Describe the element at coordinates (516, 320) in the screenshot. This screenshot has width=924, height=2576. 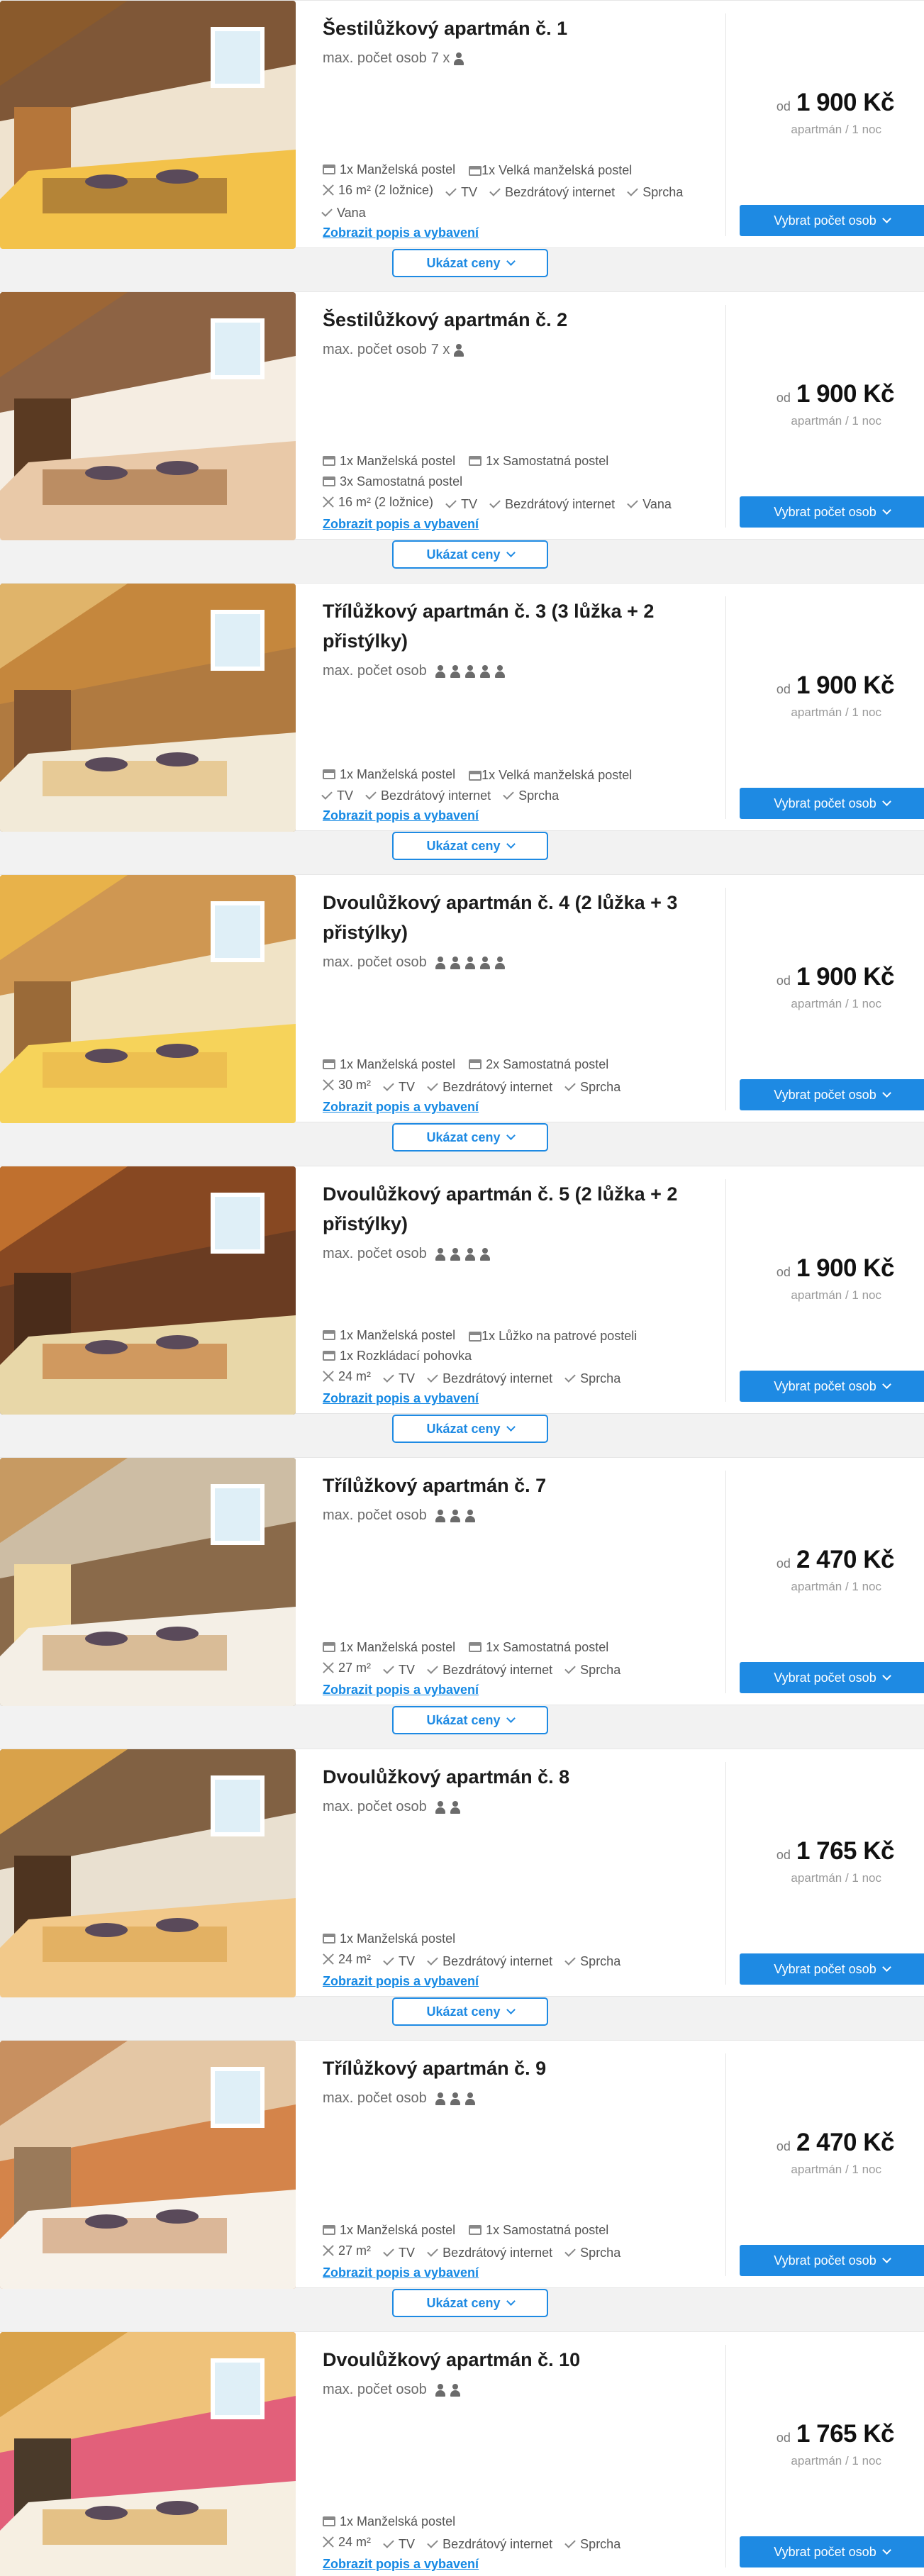
I see `room-title: Šestilůžkový apartmán č. 2` at that location.